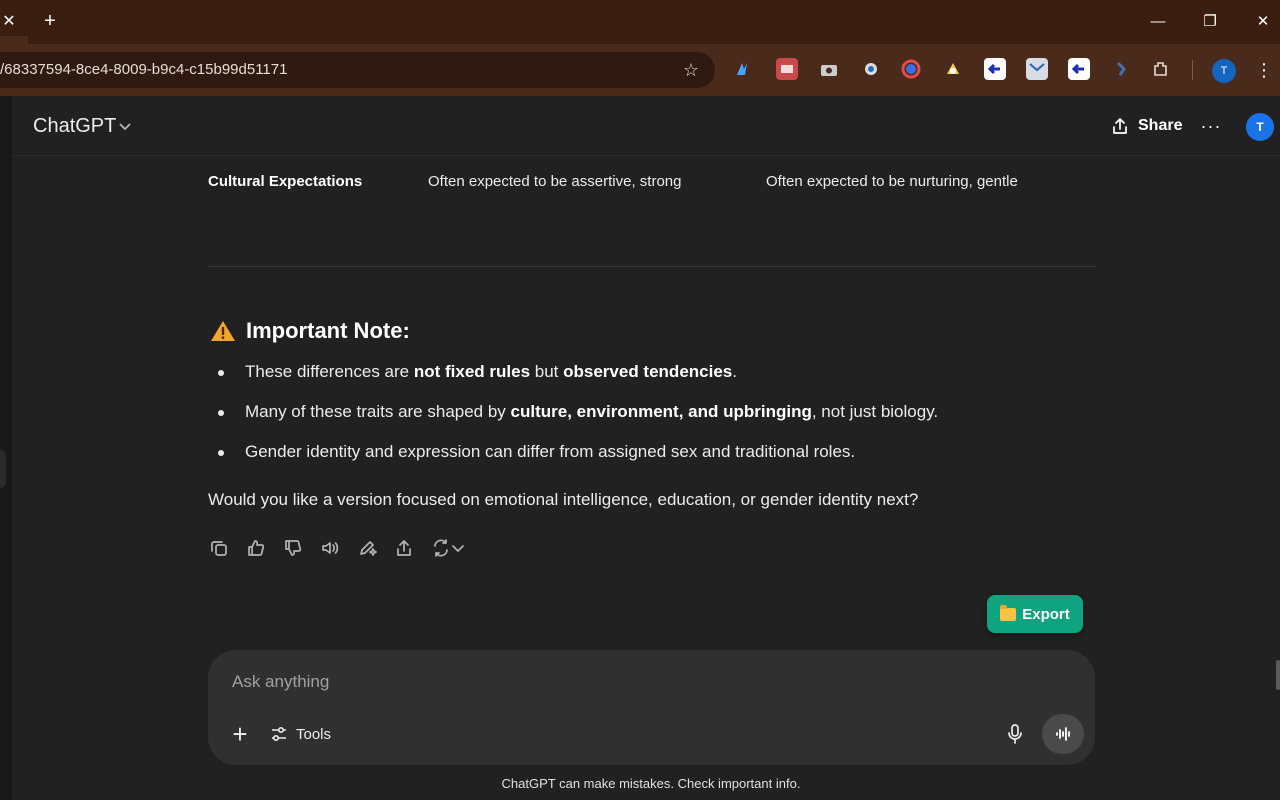  I want to click on dictate-button, so click(1015, 734).